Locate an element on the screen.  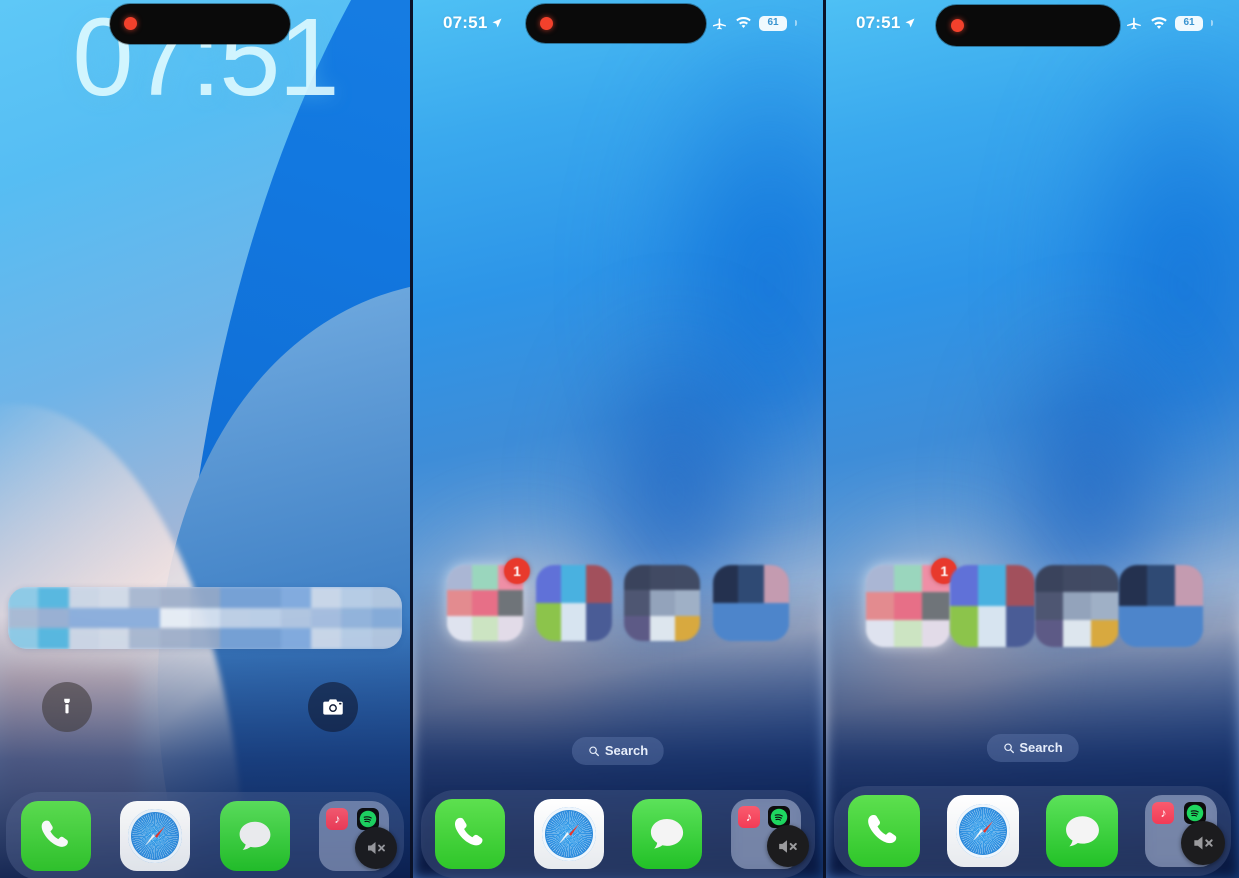
redacted-notification-content is located at coordinates (205, 618).